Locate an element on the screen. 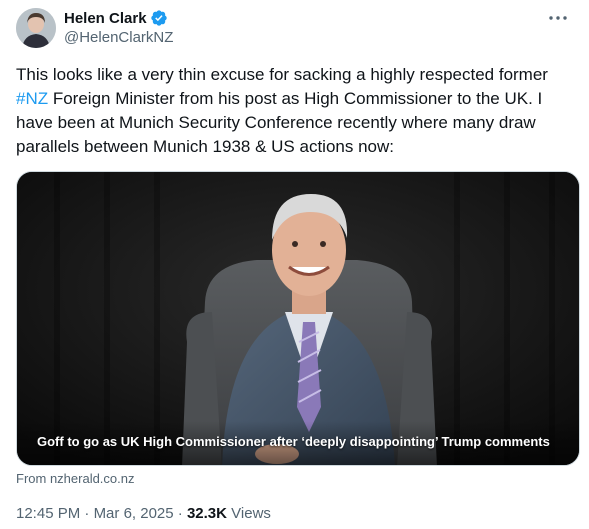  tweet-date: Mar 6, 2025 is located at coordinates (134, 513).